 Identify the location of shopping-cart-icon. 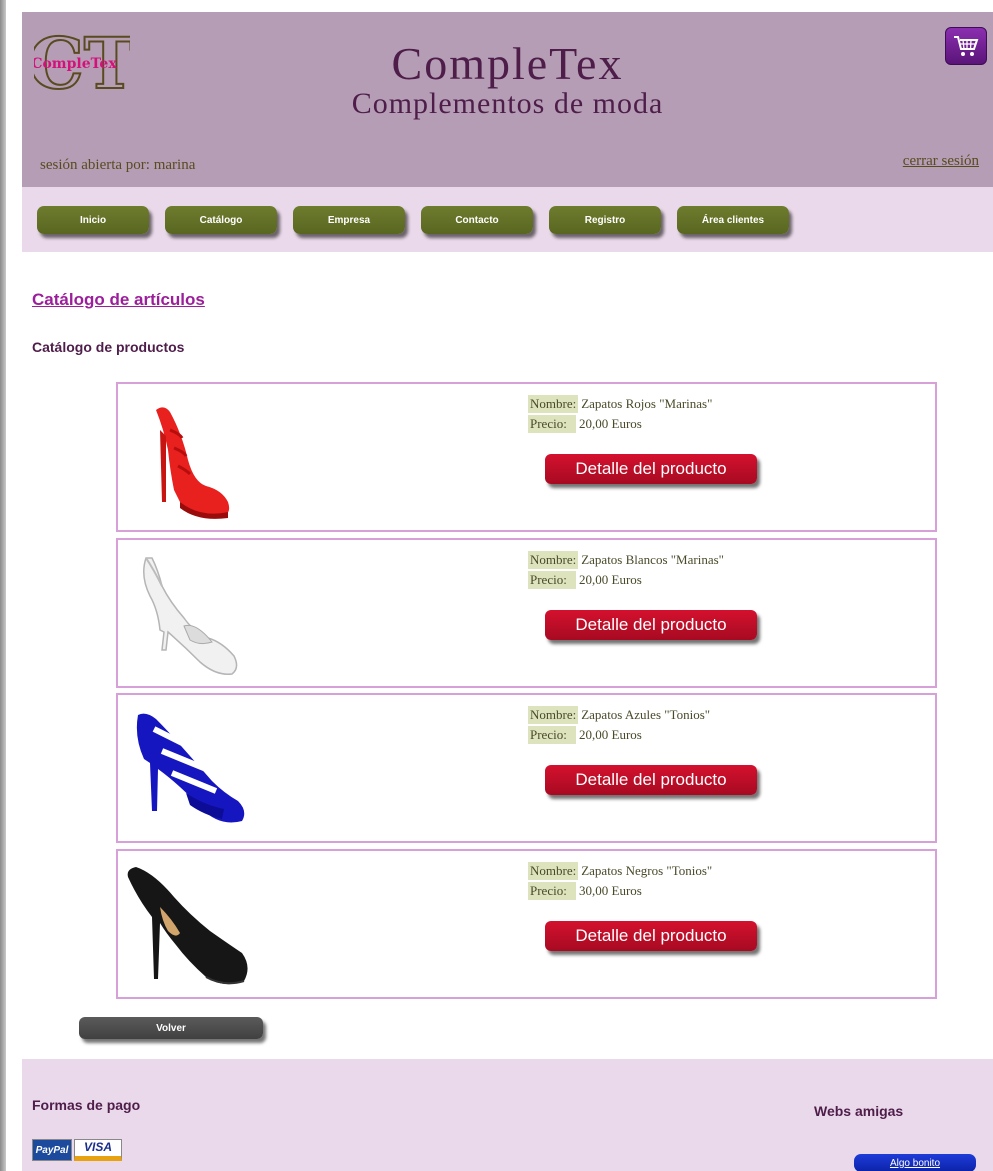
(966, 46).